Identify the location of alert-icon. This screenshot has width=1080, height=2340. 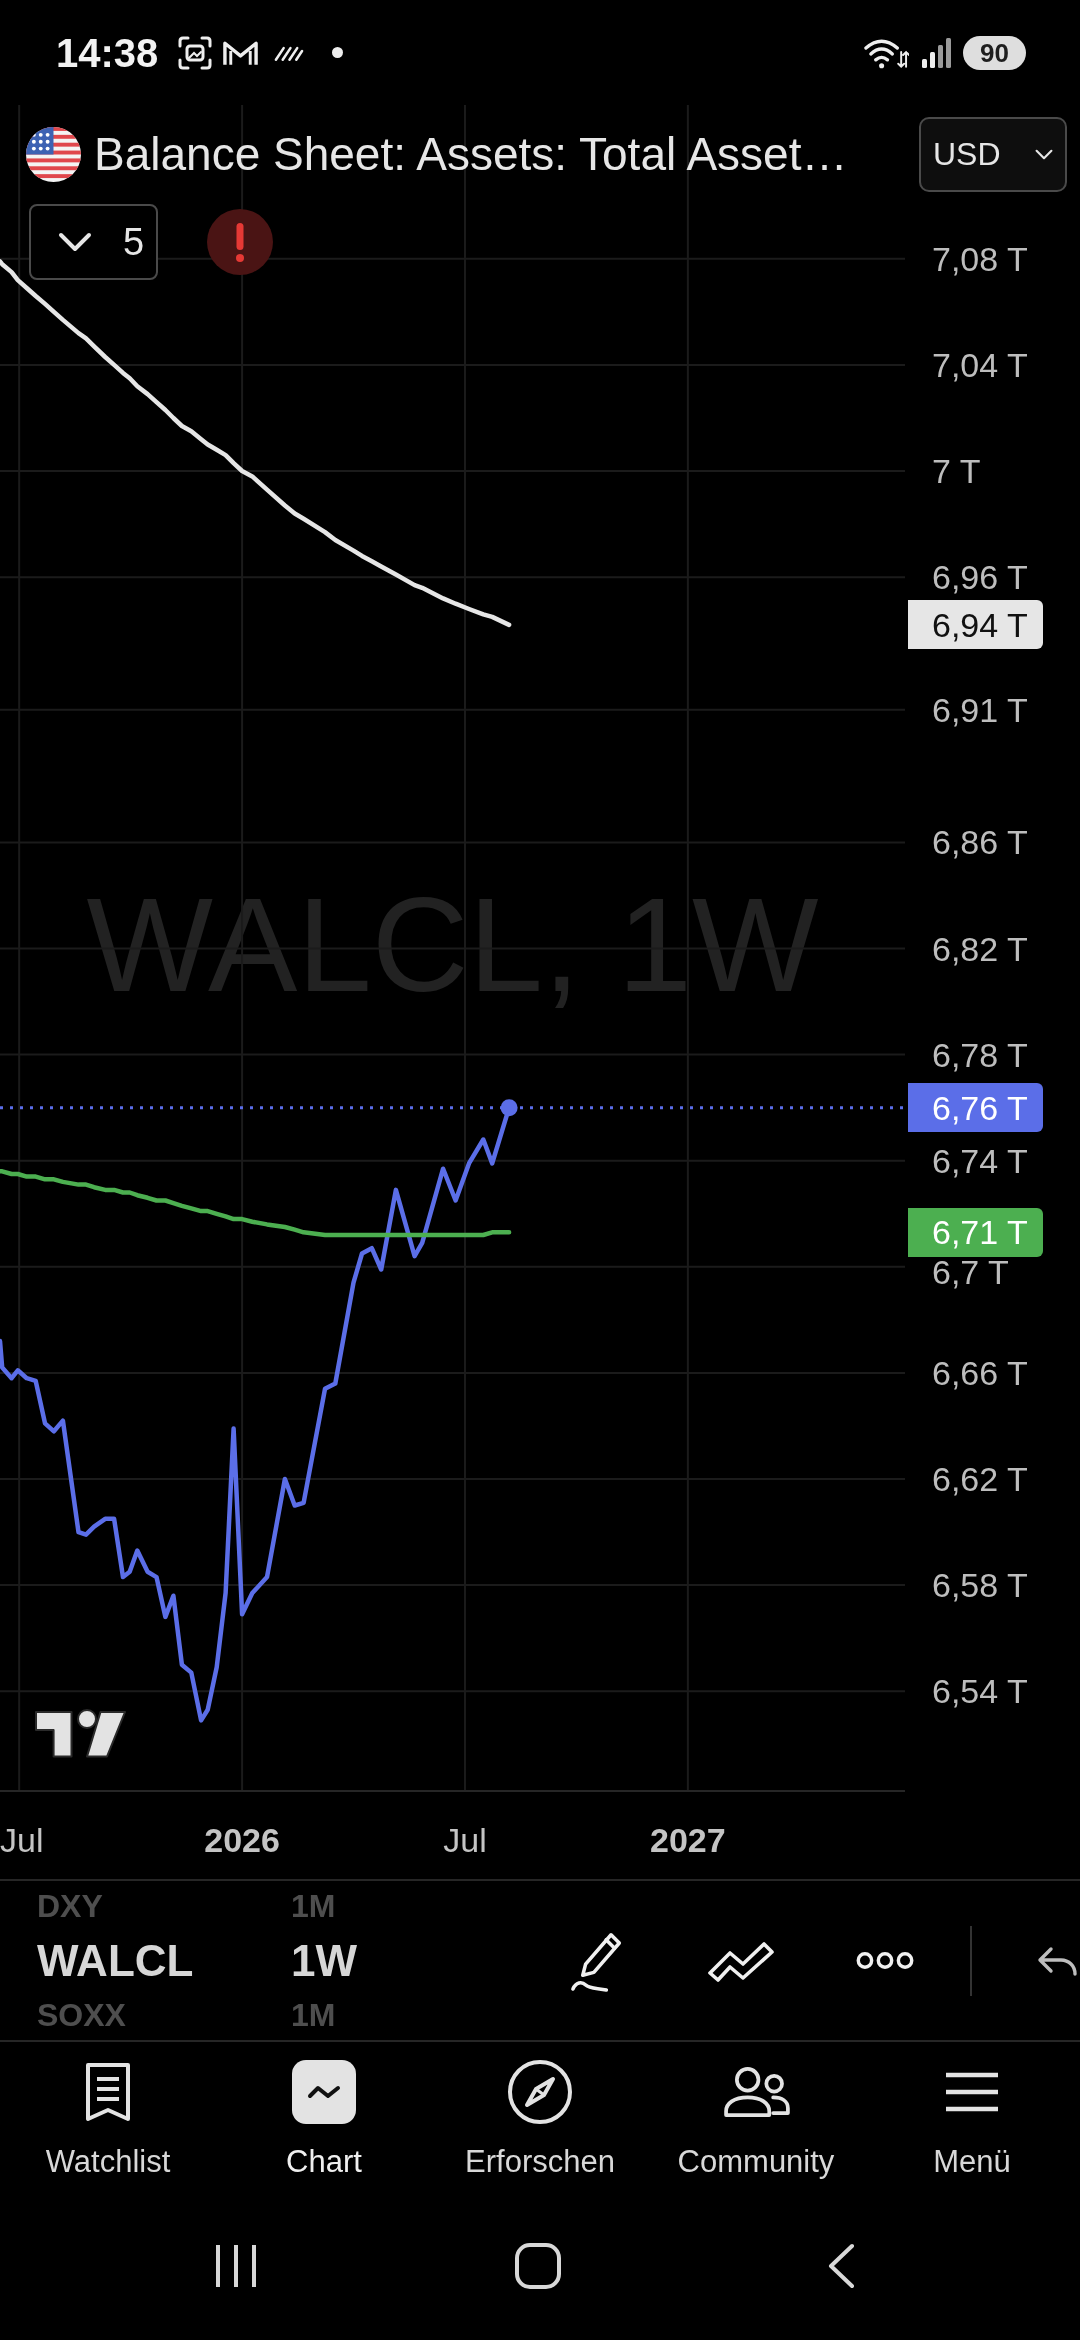
(240, 242).